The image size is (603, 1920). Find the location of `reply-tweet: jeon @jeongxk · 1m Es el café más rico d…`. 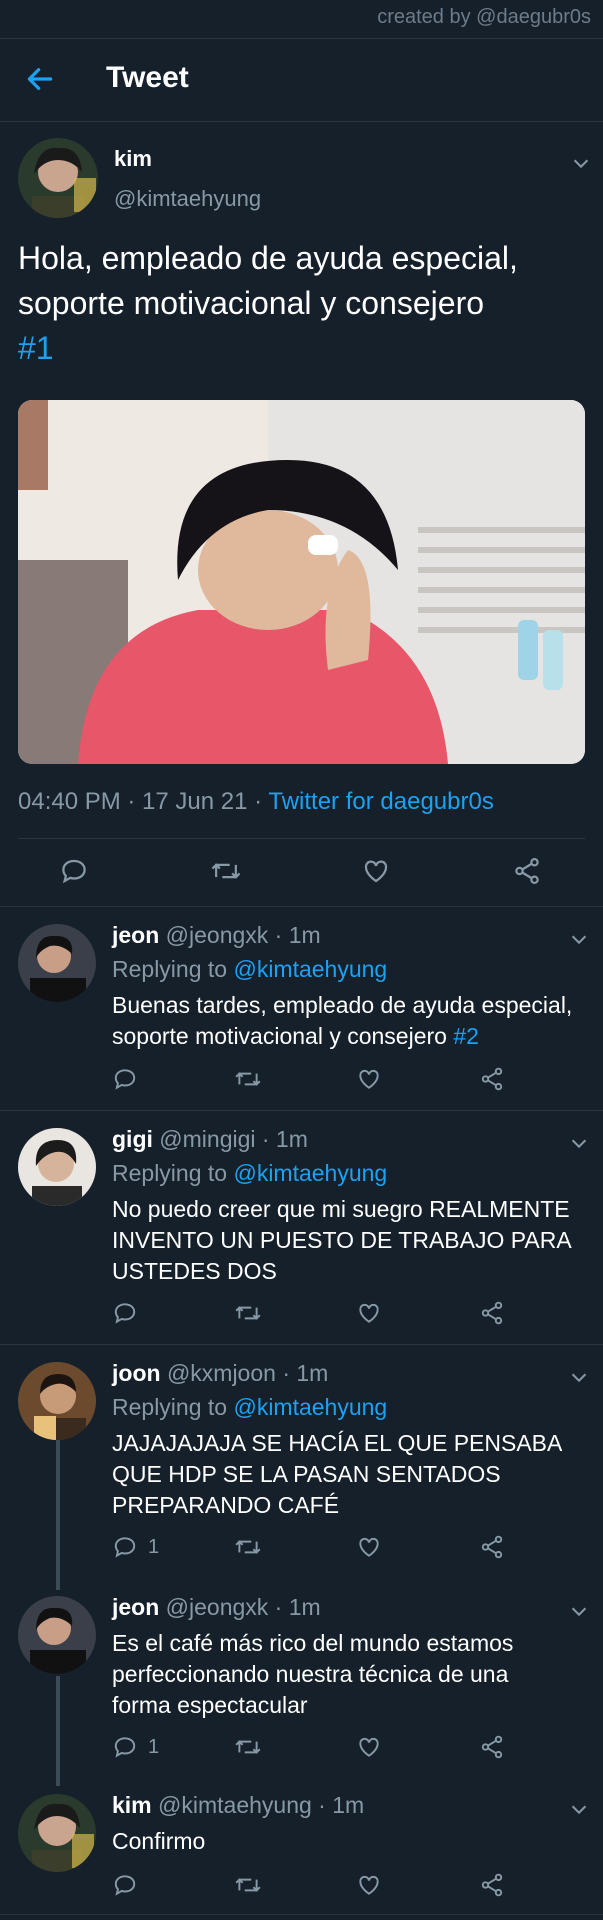

reply-tweet: jeon @jeongxk · 1m Es el café más rico d… is located at coordinates (301, 1677).